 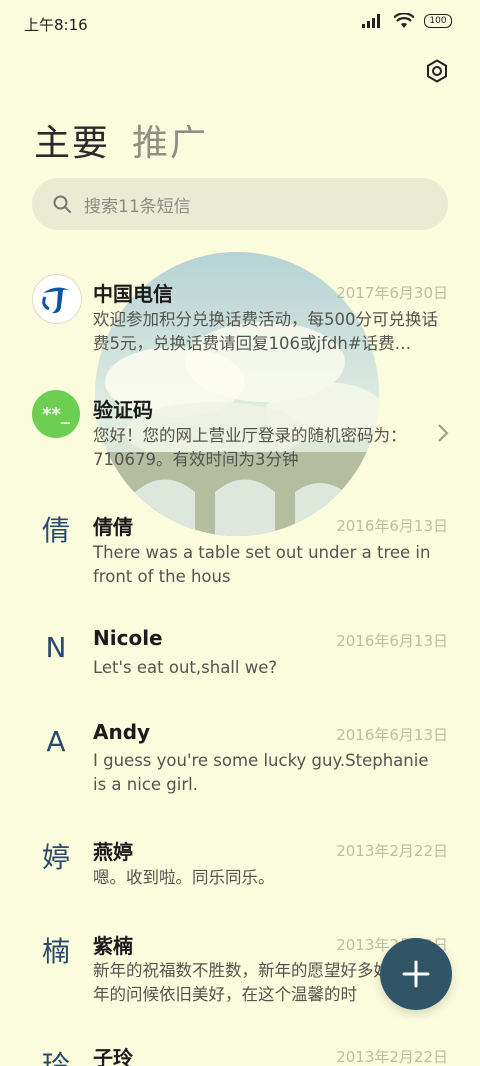 I want to click on contact-name: 中国电信, so click(x=133, y=294).